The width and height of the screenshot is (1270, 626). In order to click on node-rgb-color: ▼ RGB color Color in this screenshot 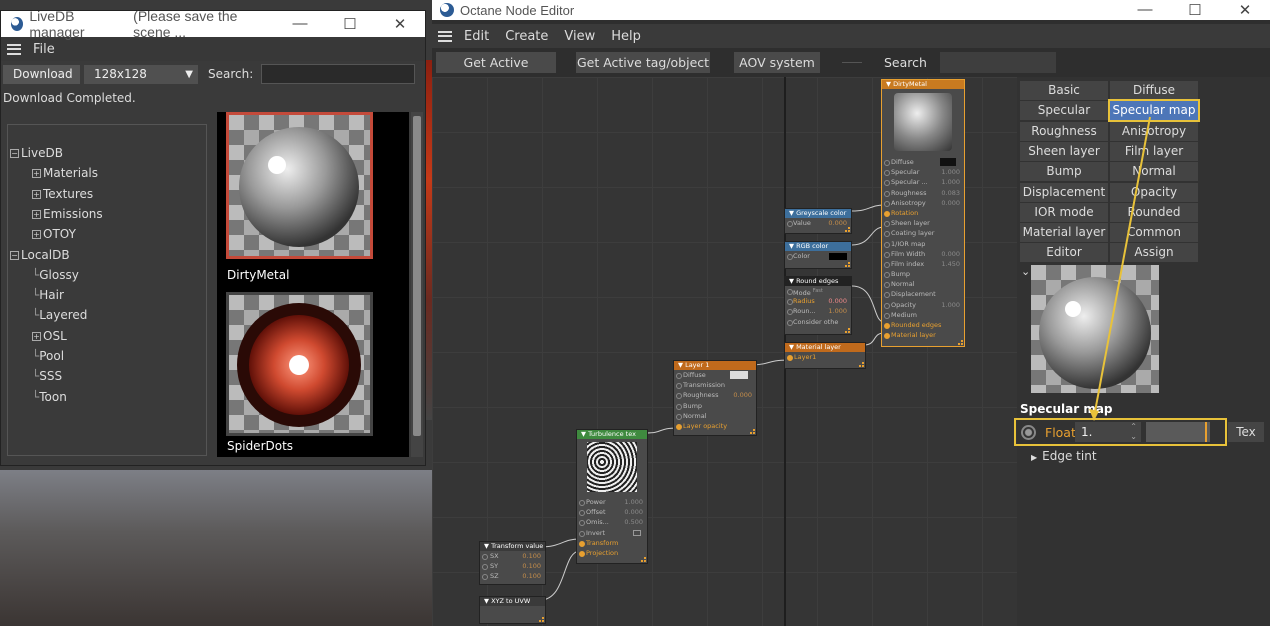, I will do `click(818, 255)`.